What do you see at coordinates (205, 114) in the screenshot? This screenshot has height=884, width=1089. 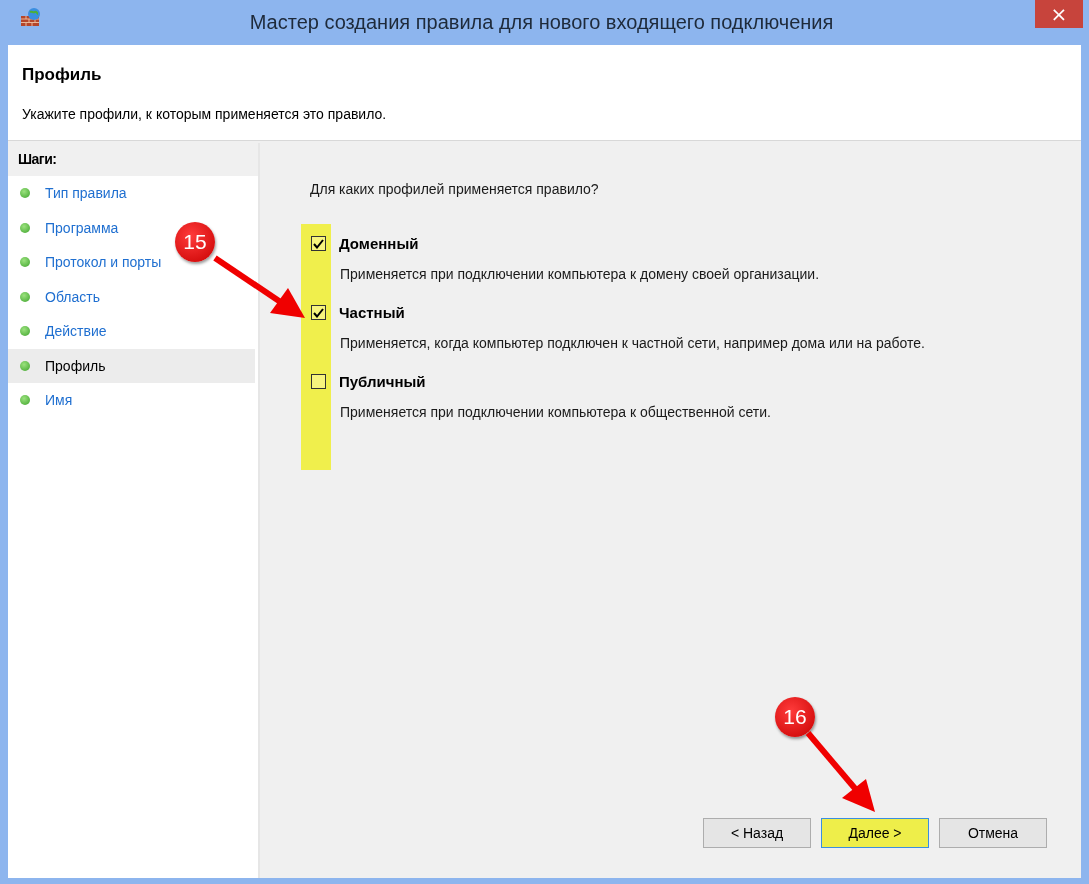 I see `page-subtitle: Укажите профили, к которым применяется это правило.` at bounding box center [205, 114].